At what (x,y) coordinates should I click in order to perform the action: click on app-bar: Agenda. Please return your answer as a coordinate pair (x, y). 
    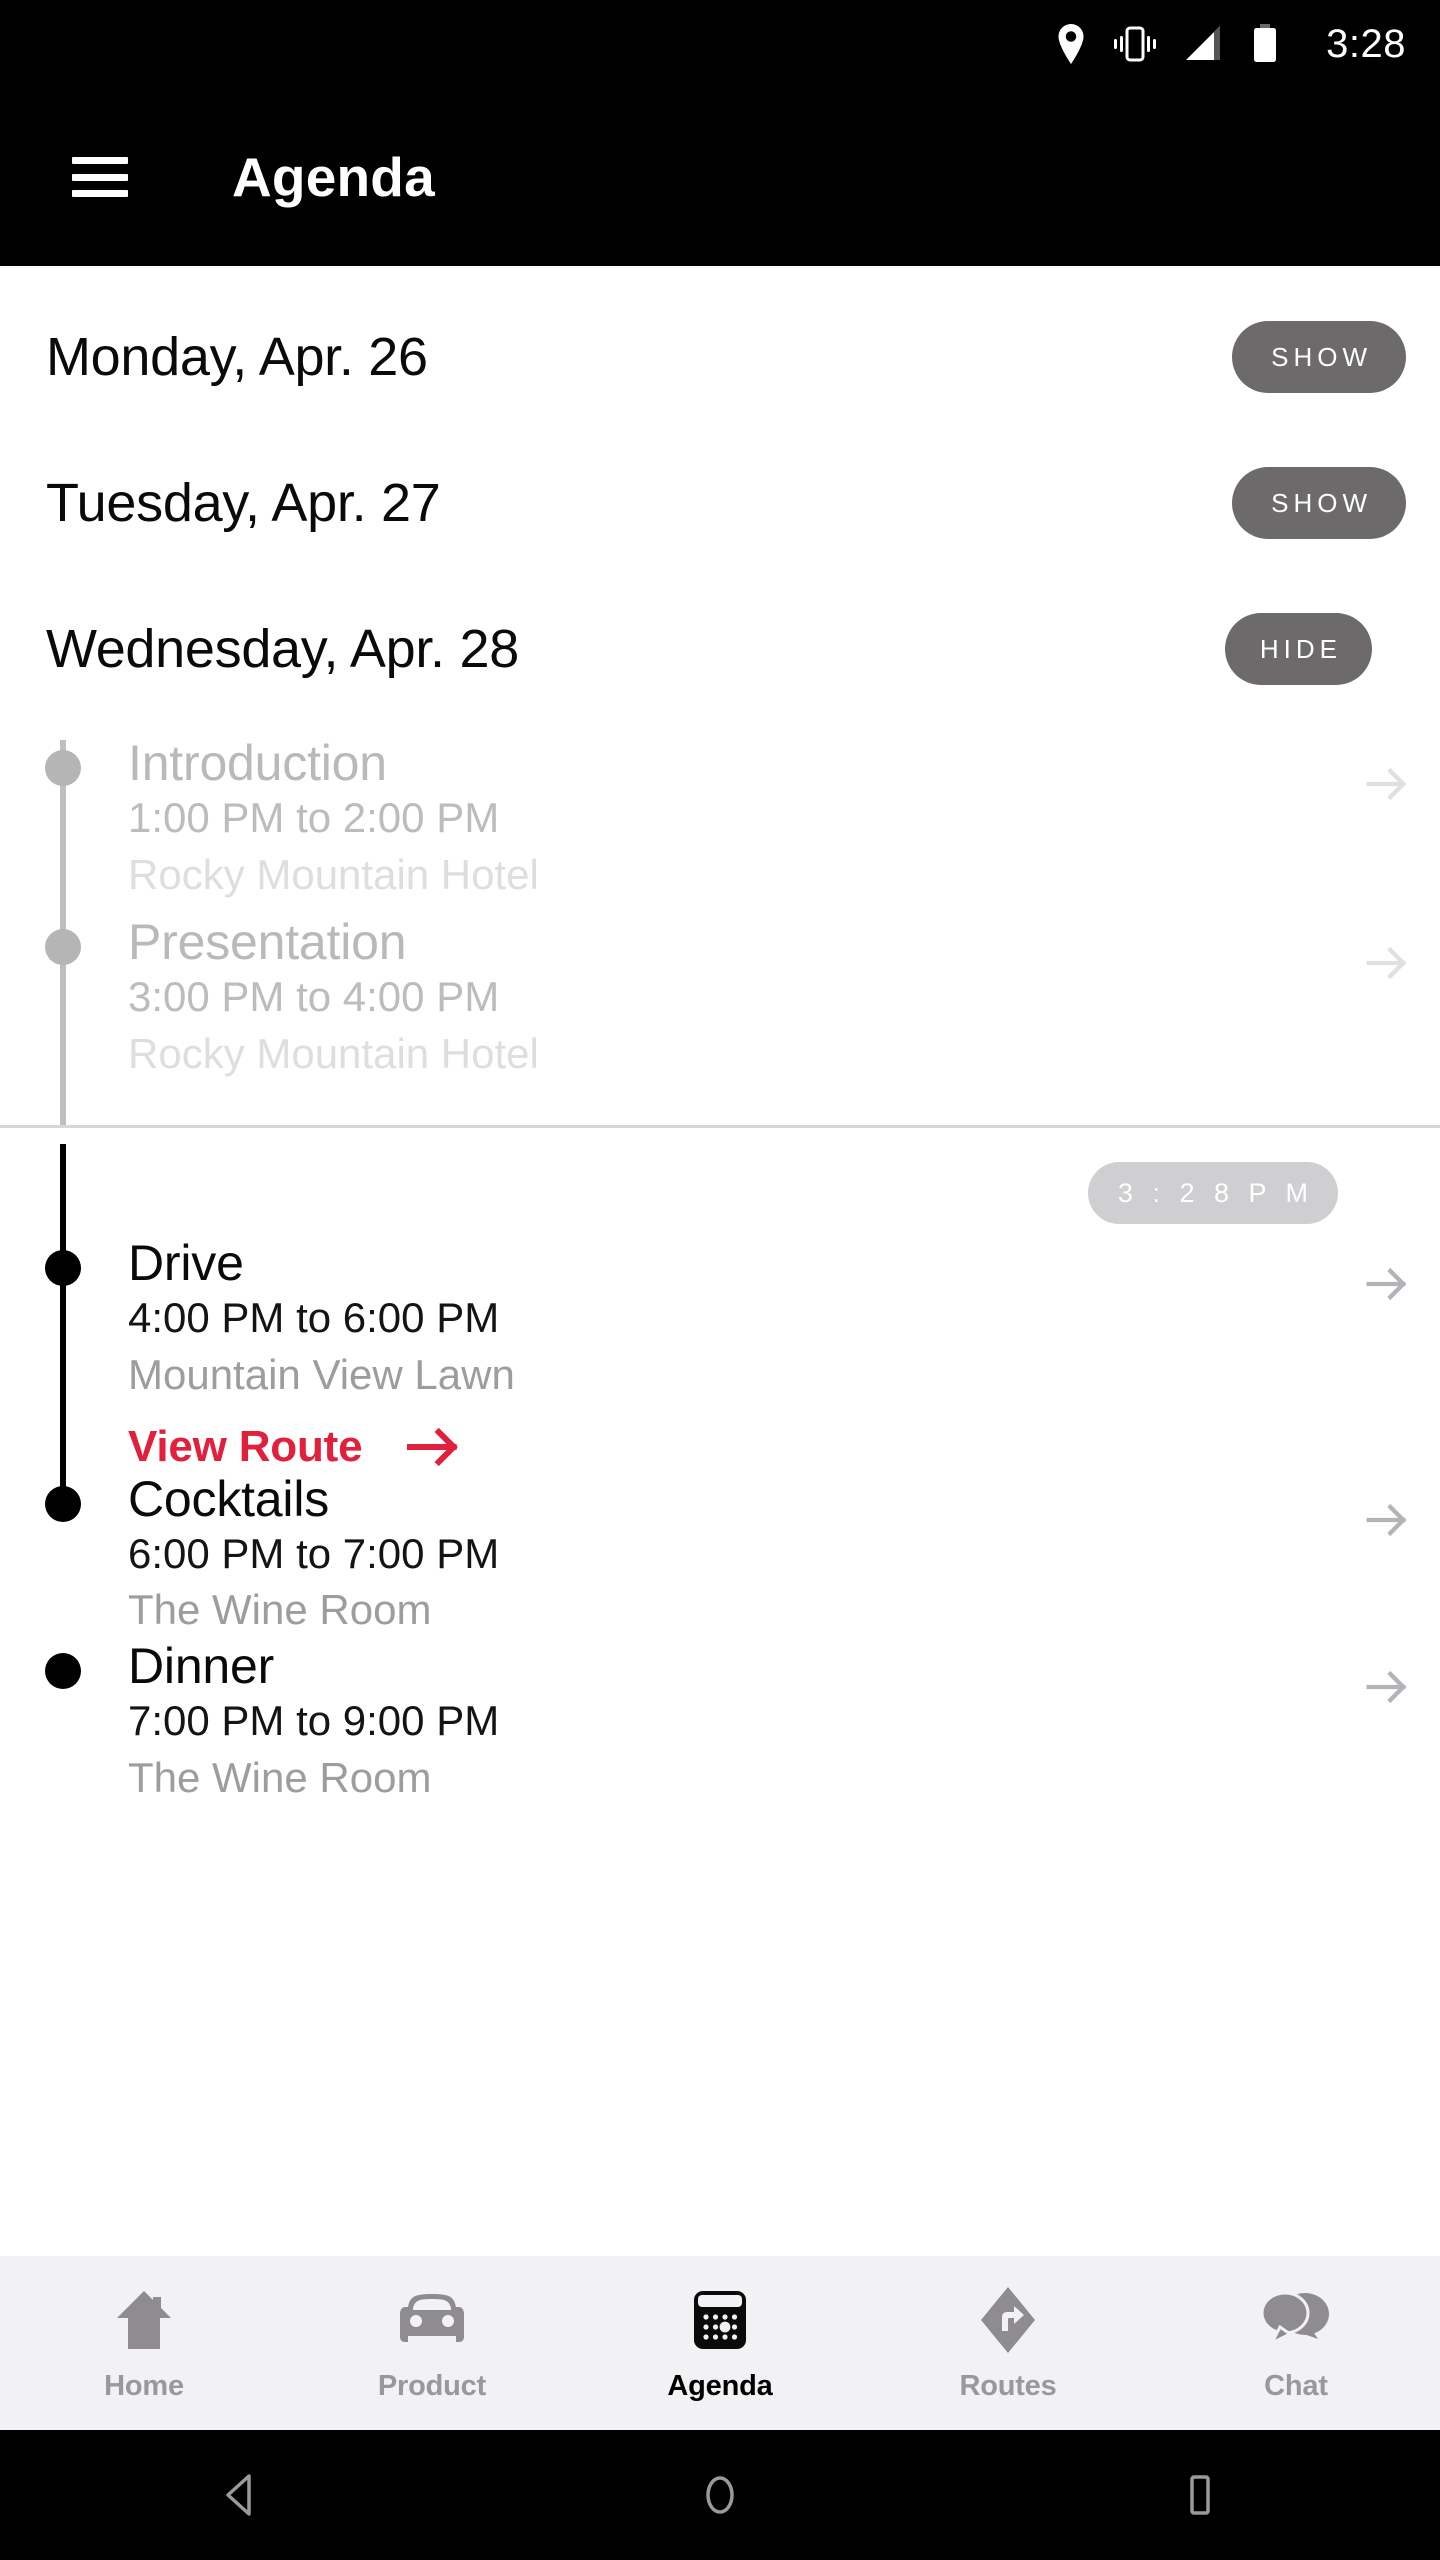
    Looking at the image, I should click on (720, 177).